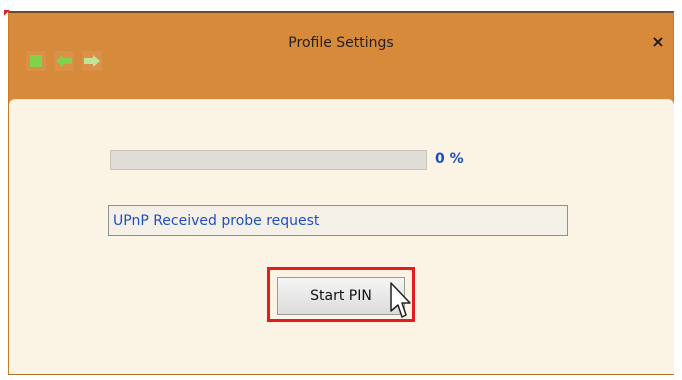  I want to click on toolbar, so click(64, 61).